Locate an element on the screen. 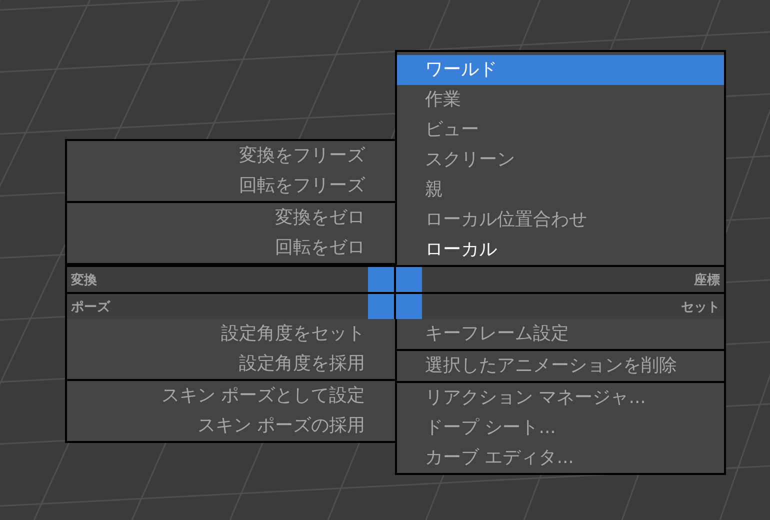  menu-item: スキン ポーズとして設定 is located at coordinates (231, 396).